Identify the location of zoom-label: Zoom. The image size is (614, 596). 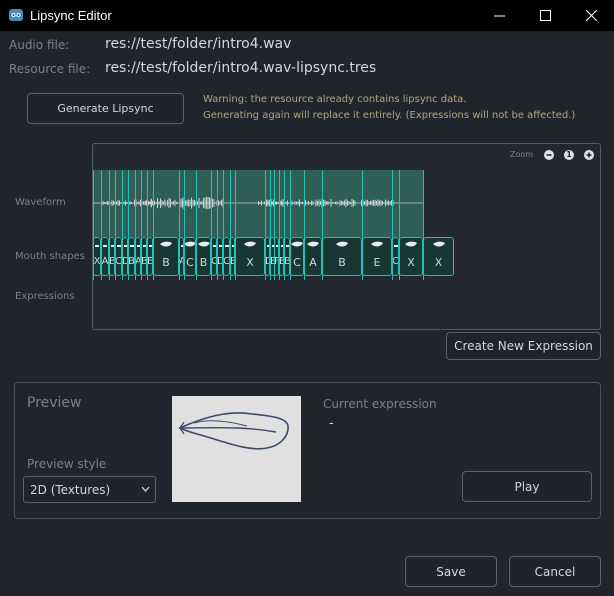
(522, 154).